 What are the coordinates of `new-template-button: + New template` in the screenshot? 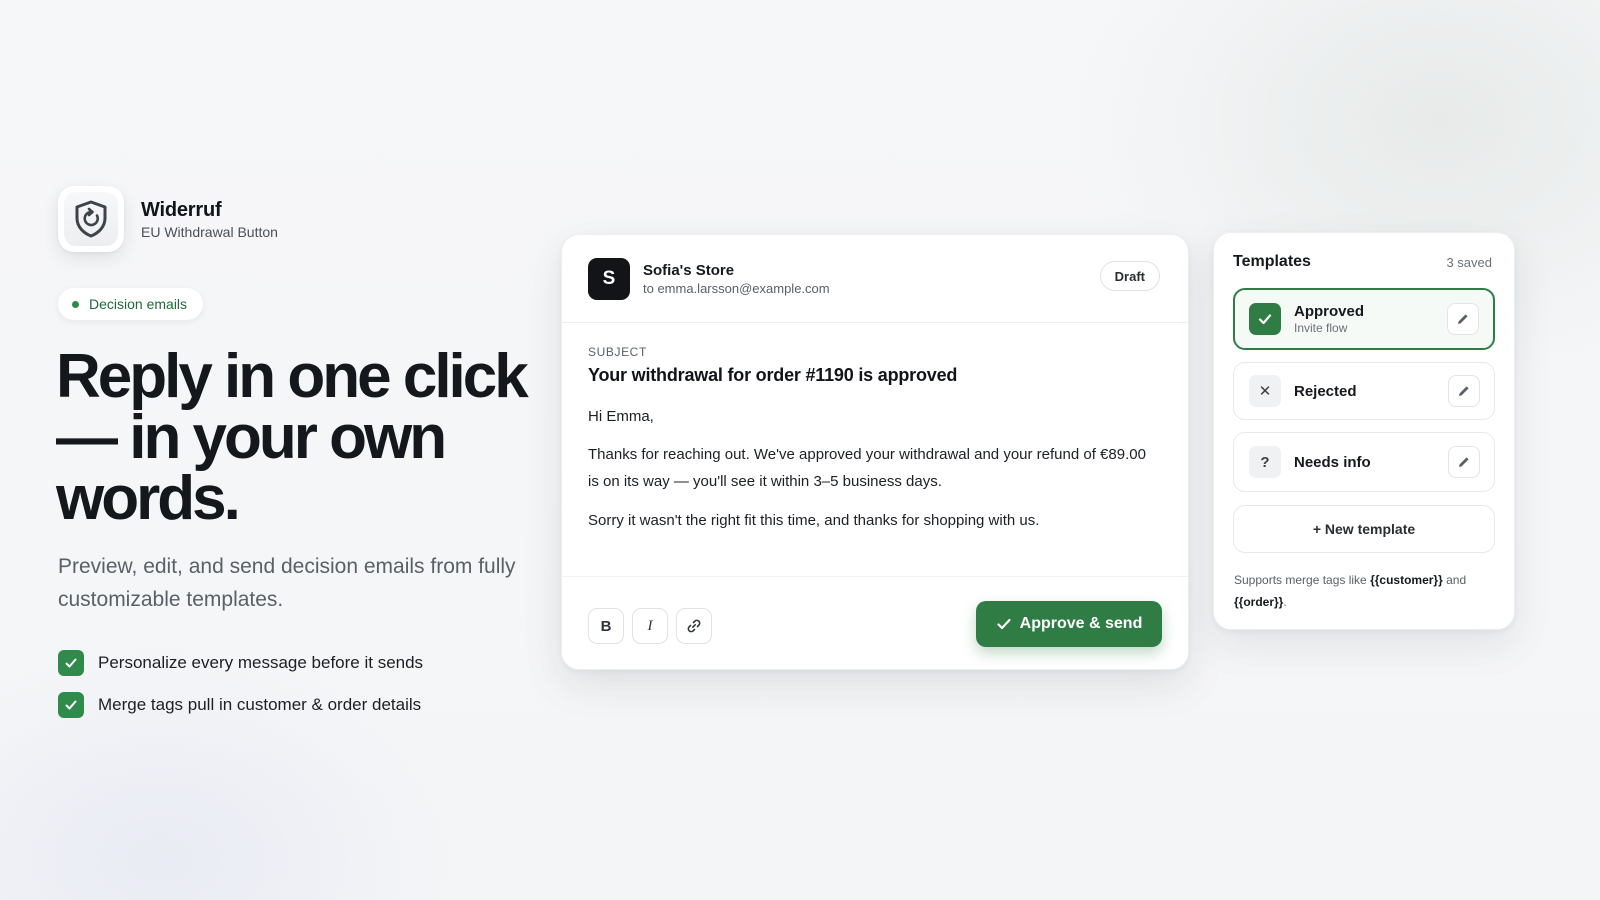 It's located at (1364, 529).